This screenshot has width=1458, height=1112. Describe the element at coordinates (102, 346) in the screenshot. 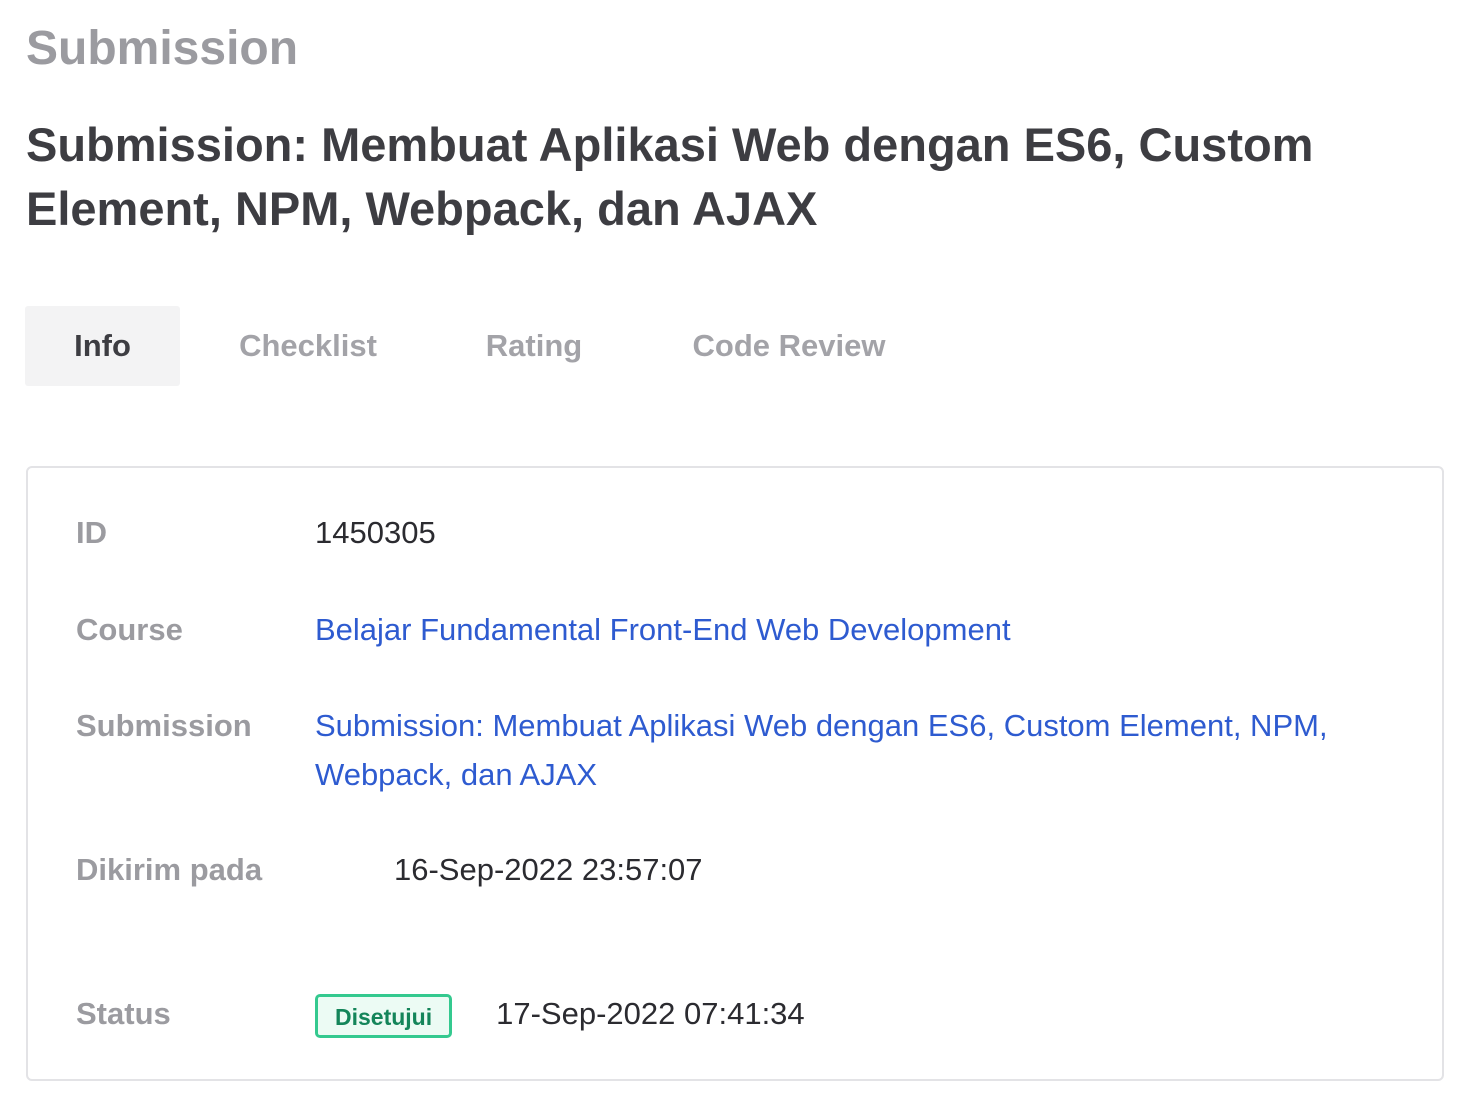

I see `tab-info: Info` at that location.